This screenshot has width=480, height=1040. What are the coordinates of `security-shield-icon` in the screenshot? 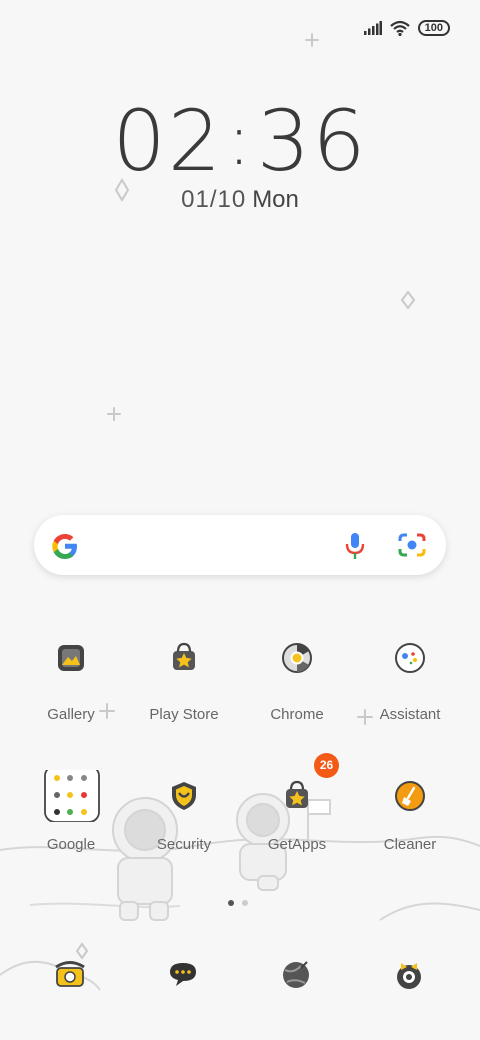 It's located at (184, 796).